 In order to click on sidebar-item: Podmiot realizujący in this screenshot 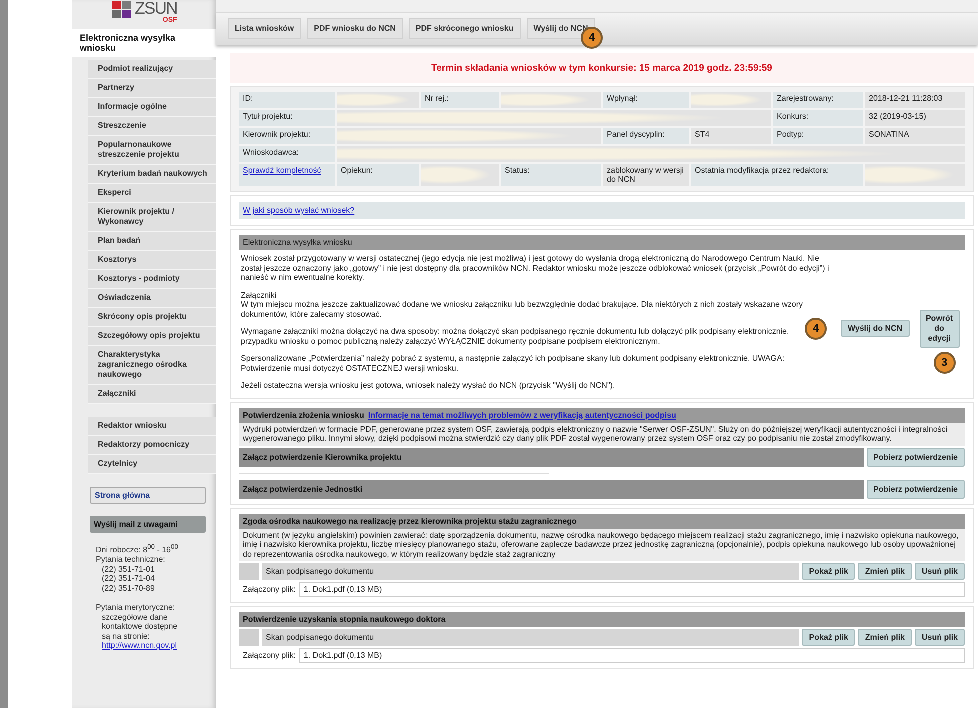, I will do `click(152, 69)`.